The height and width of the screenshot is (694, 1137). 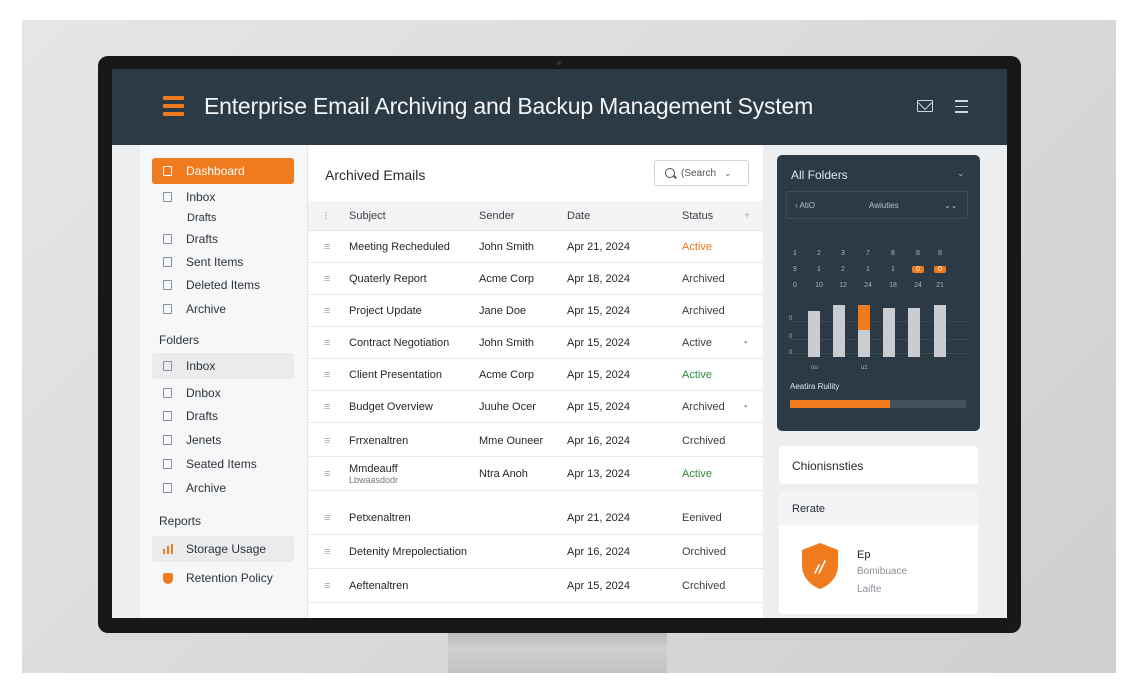 What do you see at coordinates (819, 285) in the screenshot?
I see `calendar-day: 10` at bounding box center [819, 285].